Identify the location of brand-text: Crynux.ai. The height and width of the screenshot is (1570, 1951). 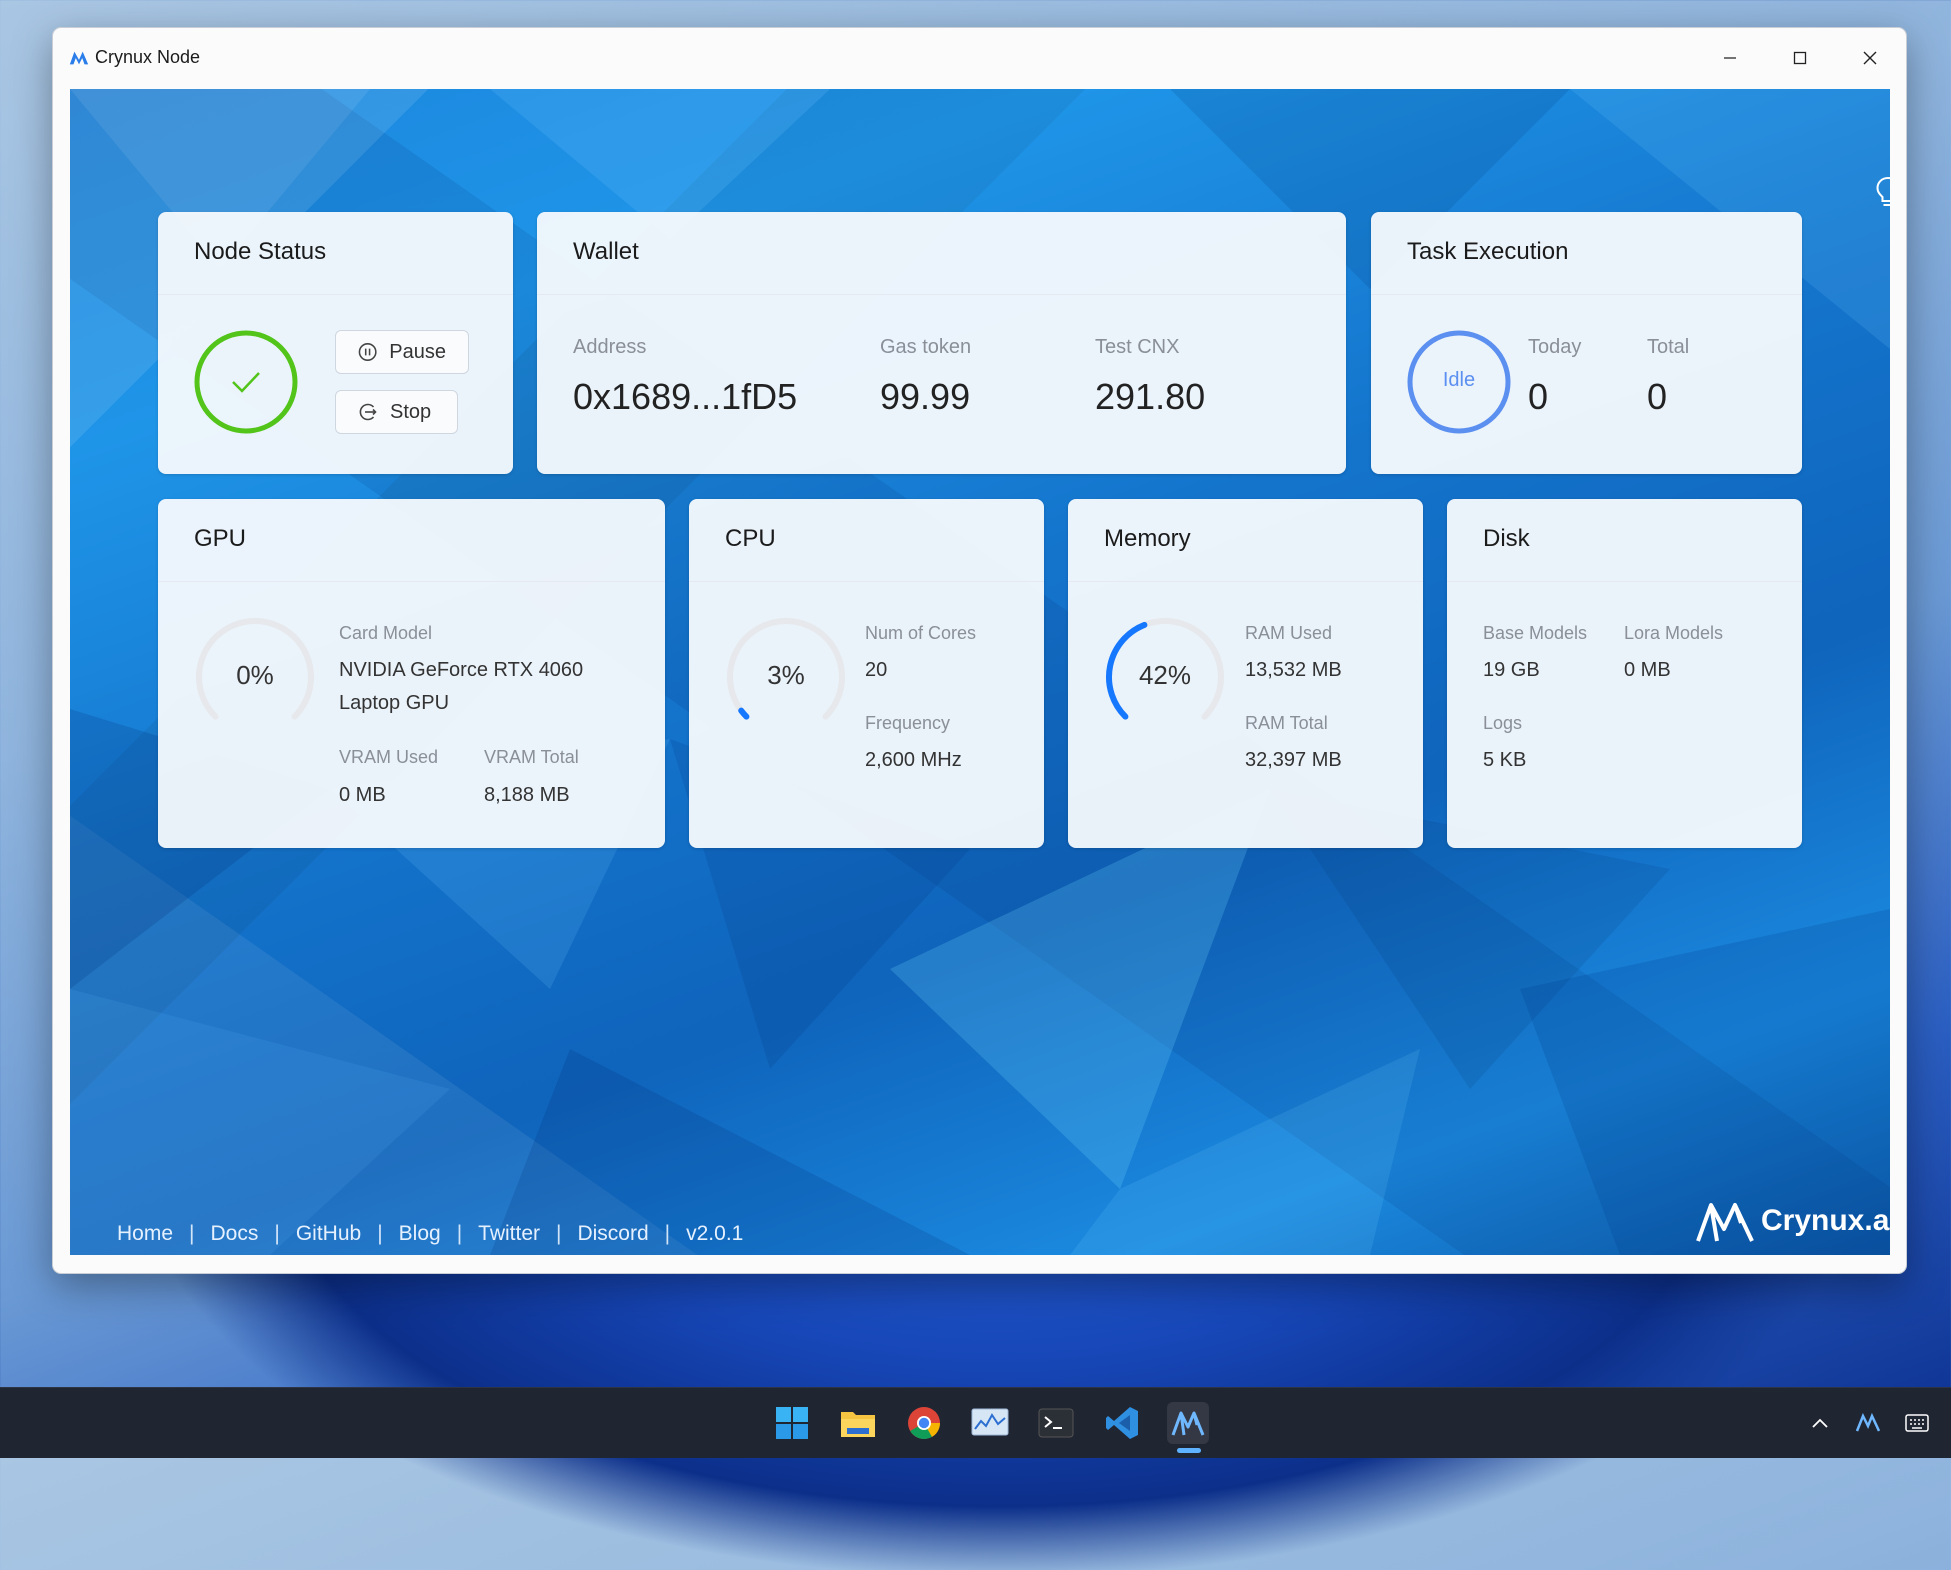
(1825, 1220).